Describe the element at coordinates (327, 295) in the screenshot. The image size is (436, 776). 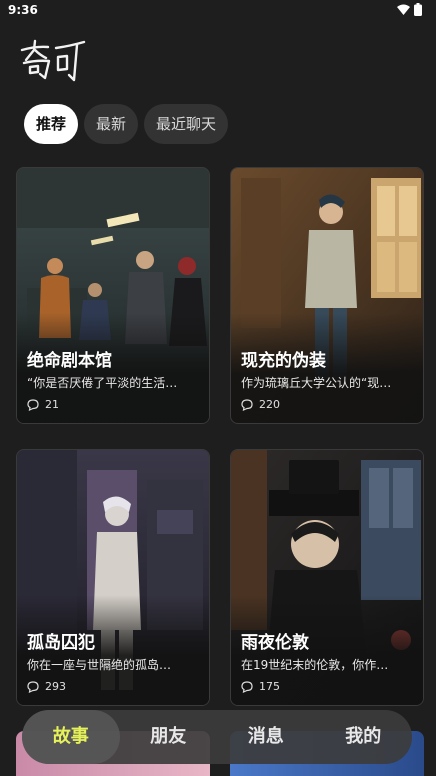
I see `story-card: 现充的伪装 作为琉璃丘大学公认的“现… 220` at that location.